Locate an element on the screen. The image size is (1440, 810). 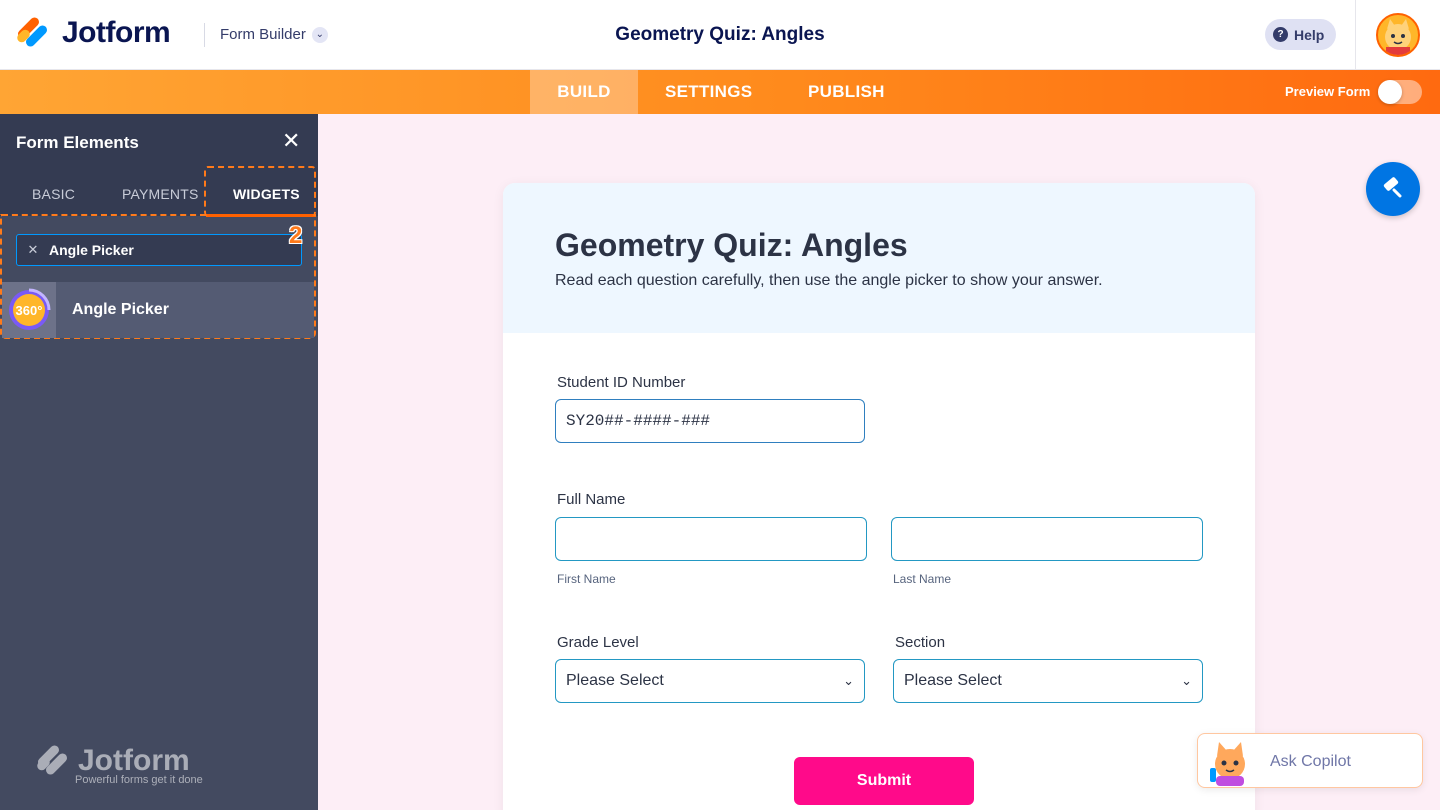
step-number-badge: 2 is located at coordinates (296, 235).